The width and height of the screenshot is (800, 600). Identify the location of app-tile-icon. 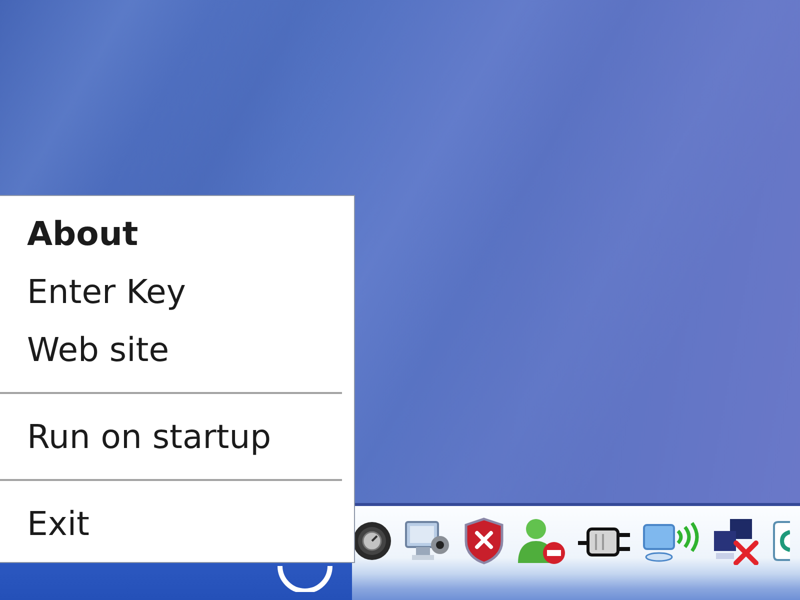
(781, 541).